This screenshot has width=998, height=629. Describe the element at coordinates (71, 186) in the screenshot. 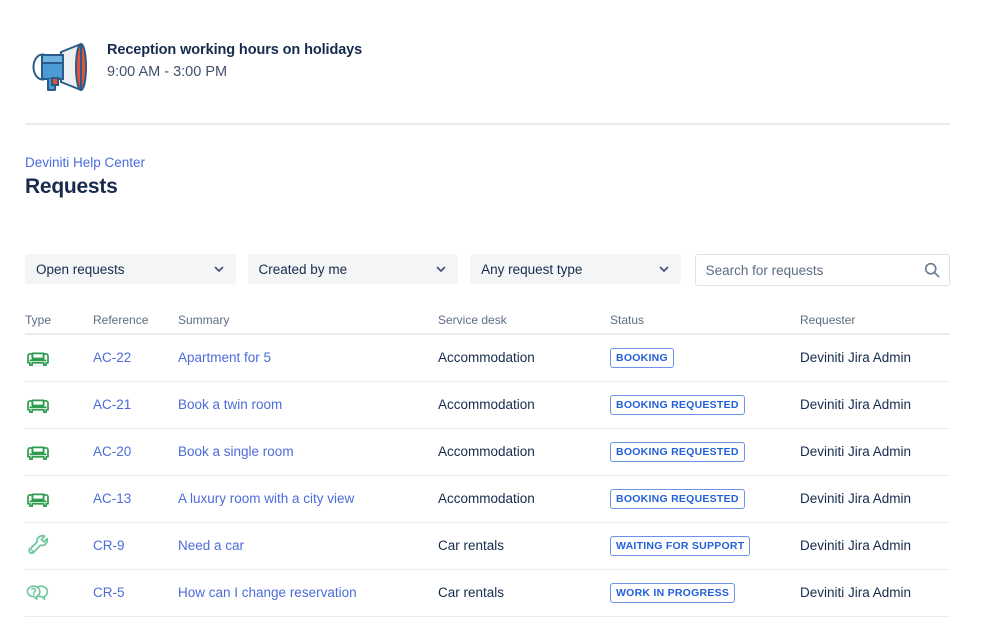

I see `page-title: Requests` at that location.